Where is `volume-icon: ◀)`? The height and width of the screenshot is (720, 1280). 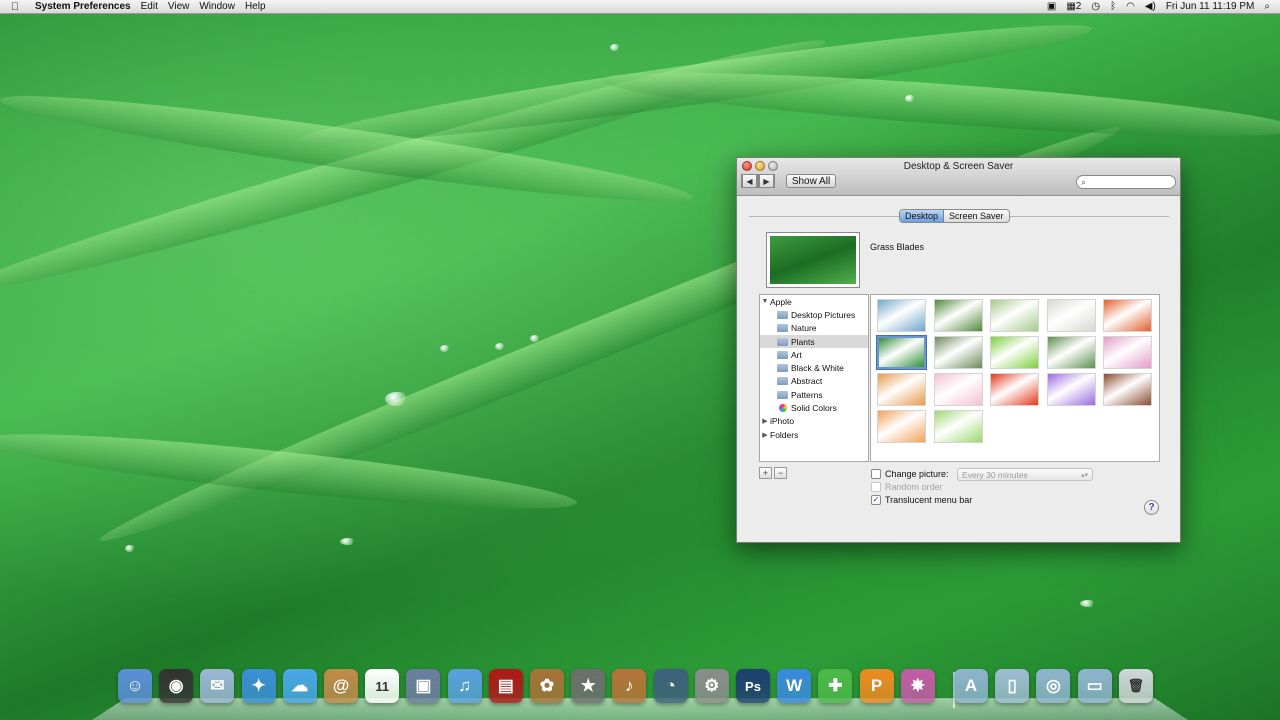 volume-icon: ◀) is located at coordinates (1150, 6).